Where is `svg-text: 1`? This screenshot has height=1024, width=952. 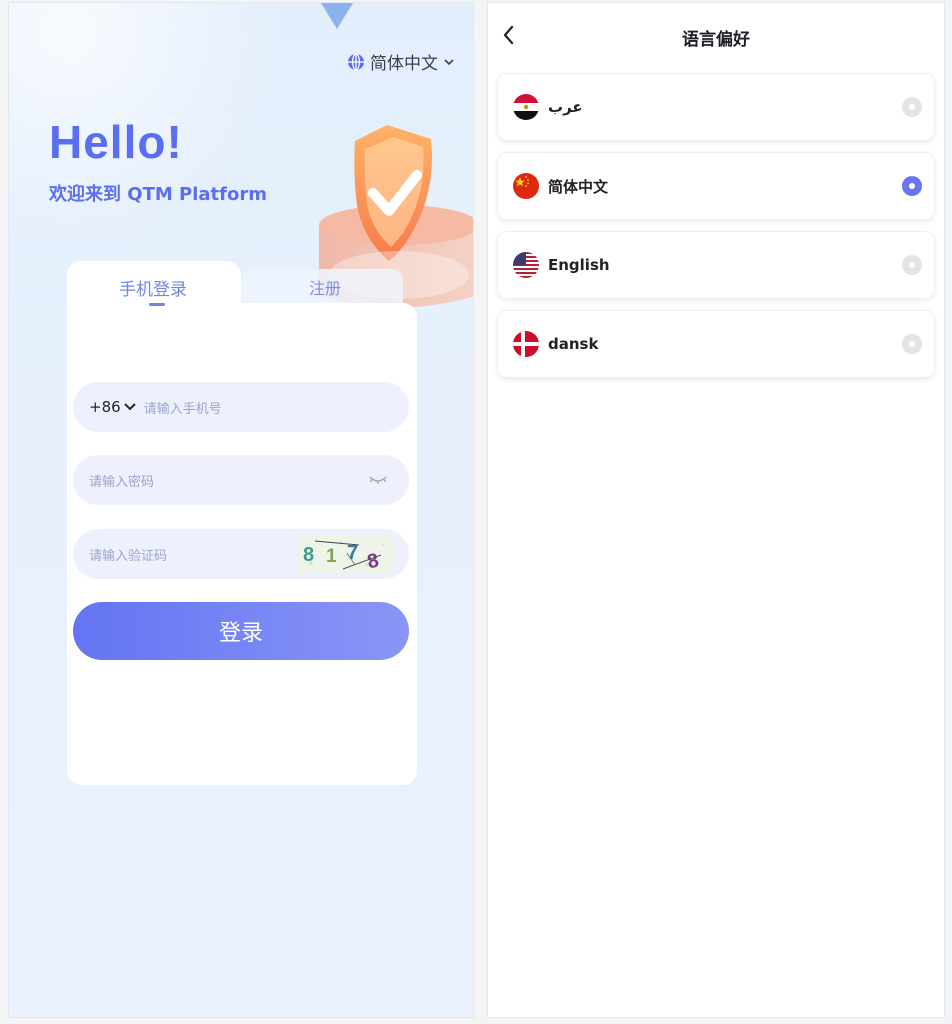
svg-text: 1 is located at coordinates (331, 556).